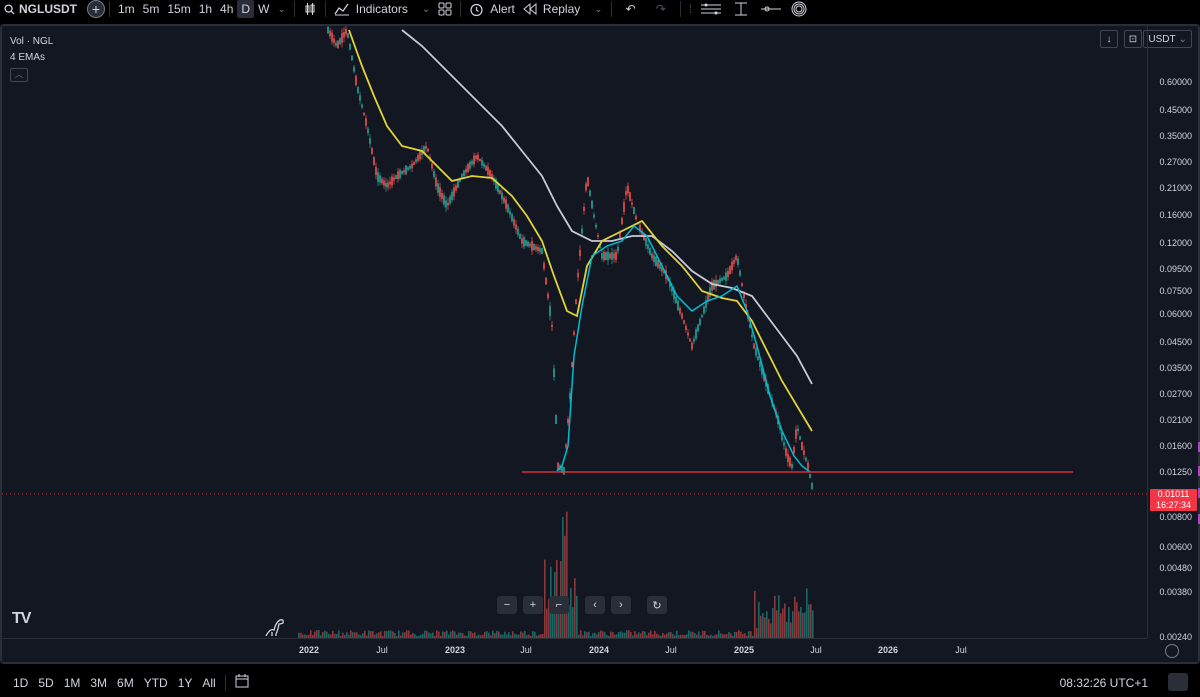  Describe the element at coordinates (125, 683) in the screenshot. I see `range-6m: 6M` at that location.